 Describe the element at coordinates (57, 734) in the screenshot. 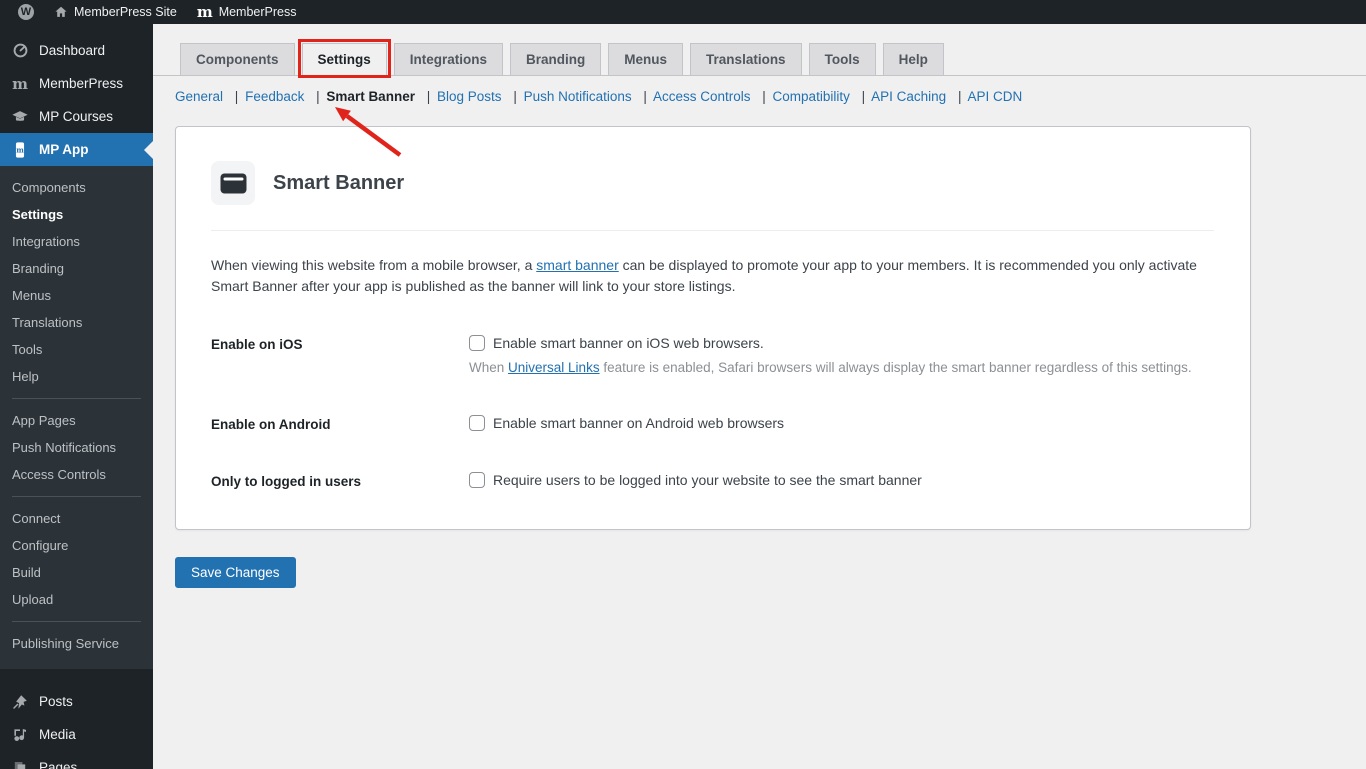

I see `sidebar-item-label: Media` at that location.